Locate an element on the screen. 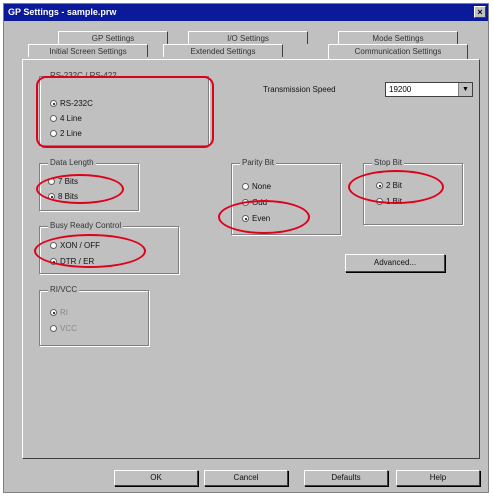 This screenshot has width=493, height=497. chevron-down-icon: ▼ is located at coordinates (465, 89).